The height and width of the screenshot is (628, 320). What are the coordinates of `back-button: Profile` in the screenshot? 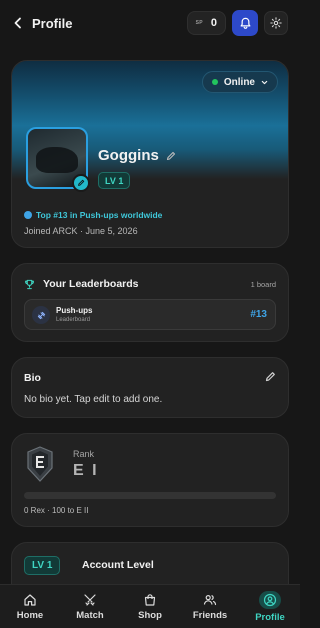 It's located at (42, 23).